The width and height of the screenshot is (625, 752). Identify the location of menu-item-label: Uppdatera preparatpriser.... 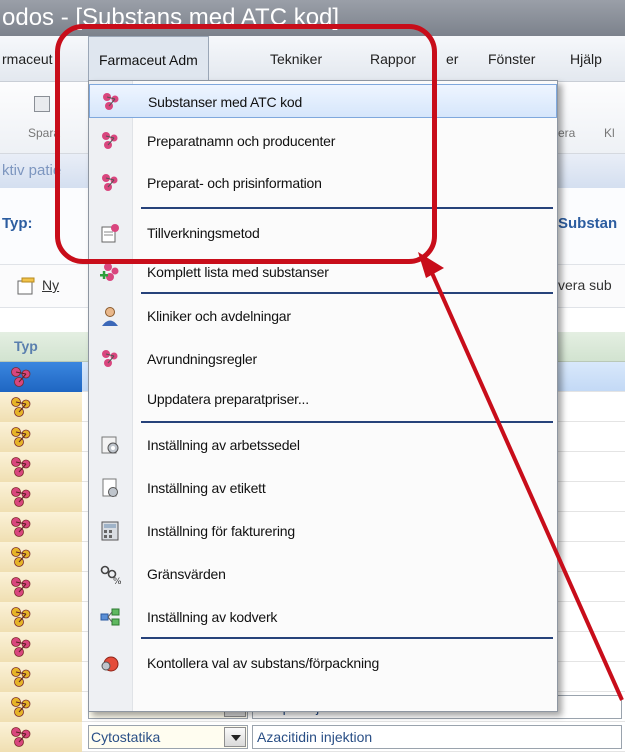
(228, 399).